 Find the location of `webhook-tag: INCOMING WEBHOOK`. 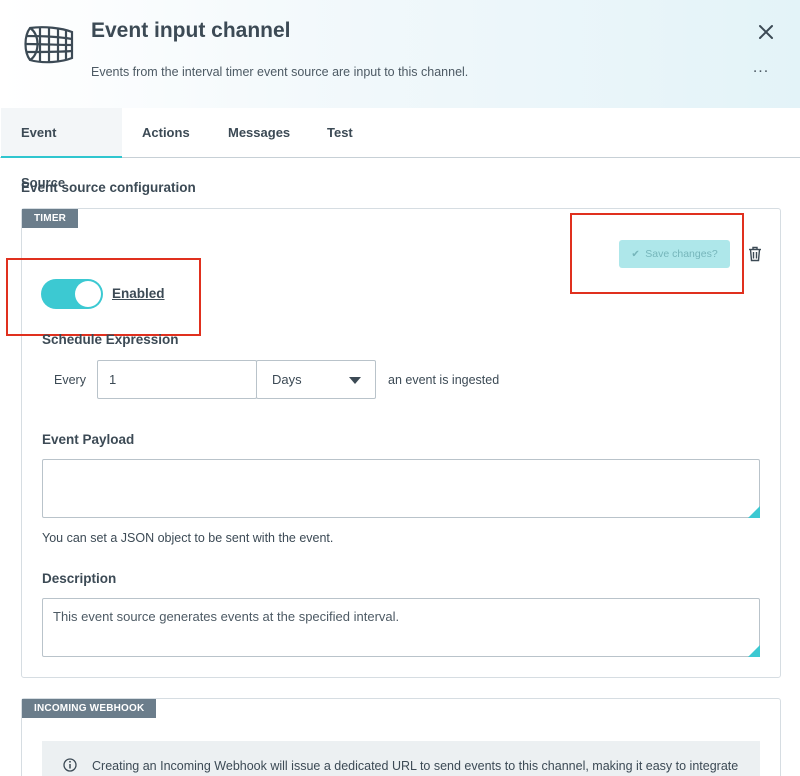

webhook-tag: INCOMING WEBHOOK is located at coordinates (89, 708).